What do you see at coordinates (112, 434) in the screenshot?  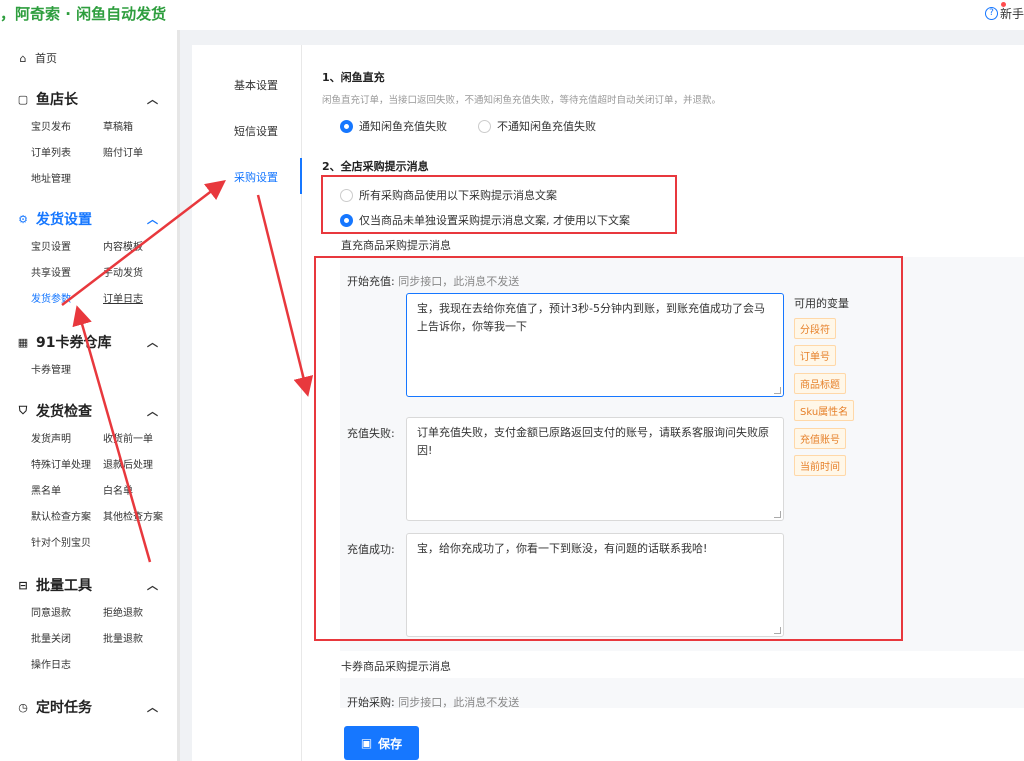 I see `arrow-to-delivery-params` at bounding box center [112, 434].